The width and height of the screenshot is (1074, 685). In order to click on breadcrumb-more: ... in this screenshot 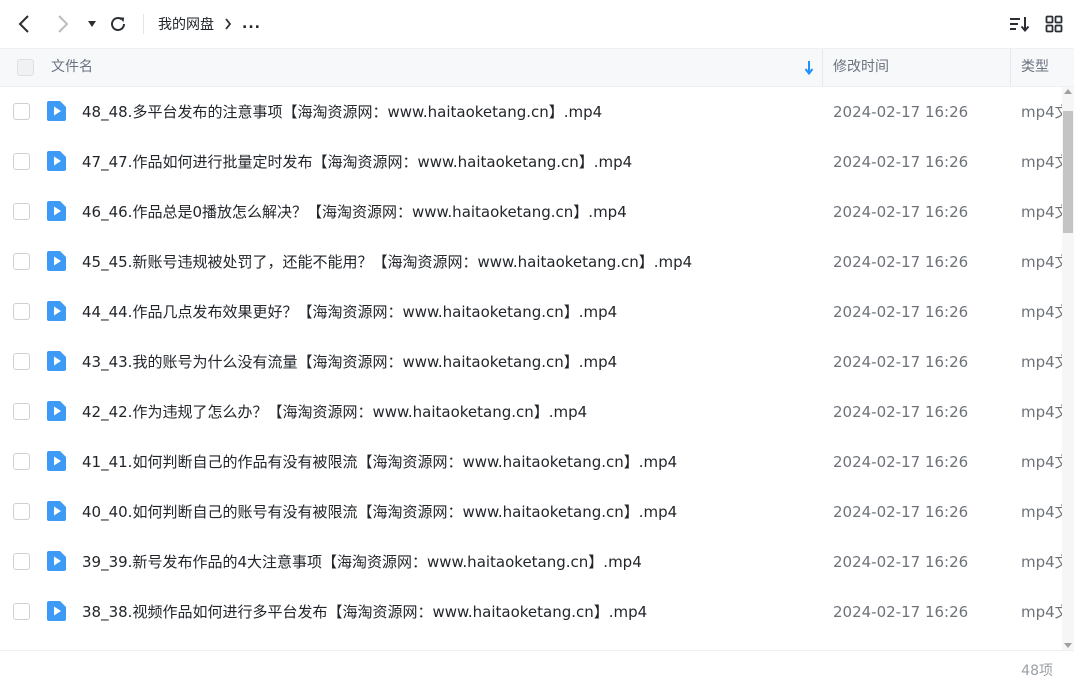, I will do `click(251, 24)`.